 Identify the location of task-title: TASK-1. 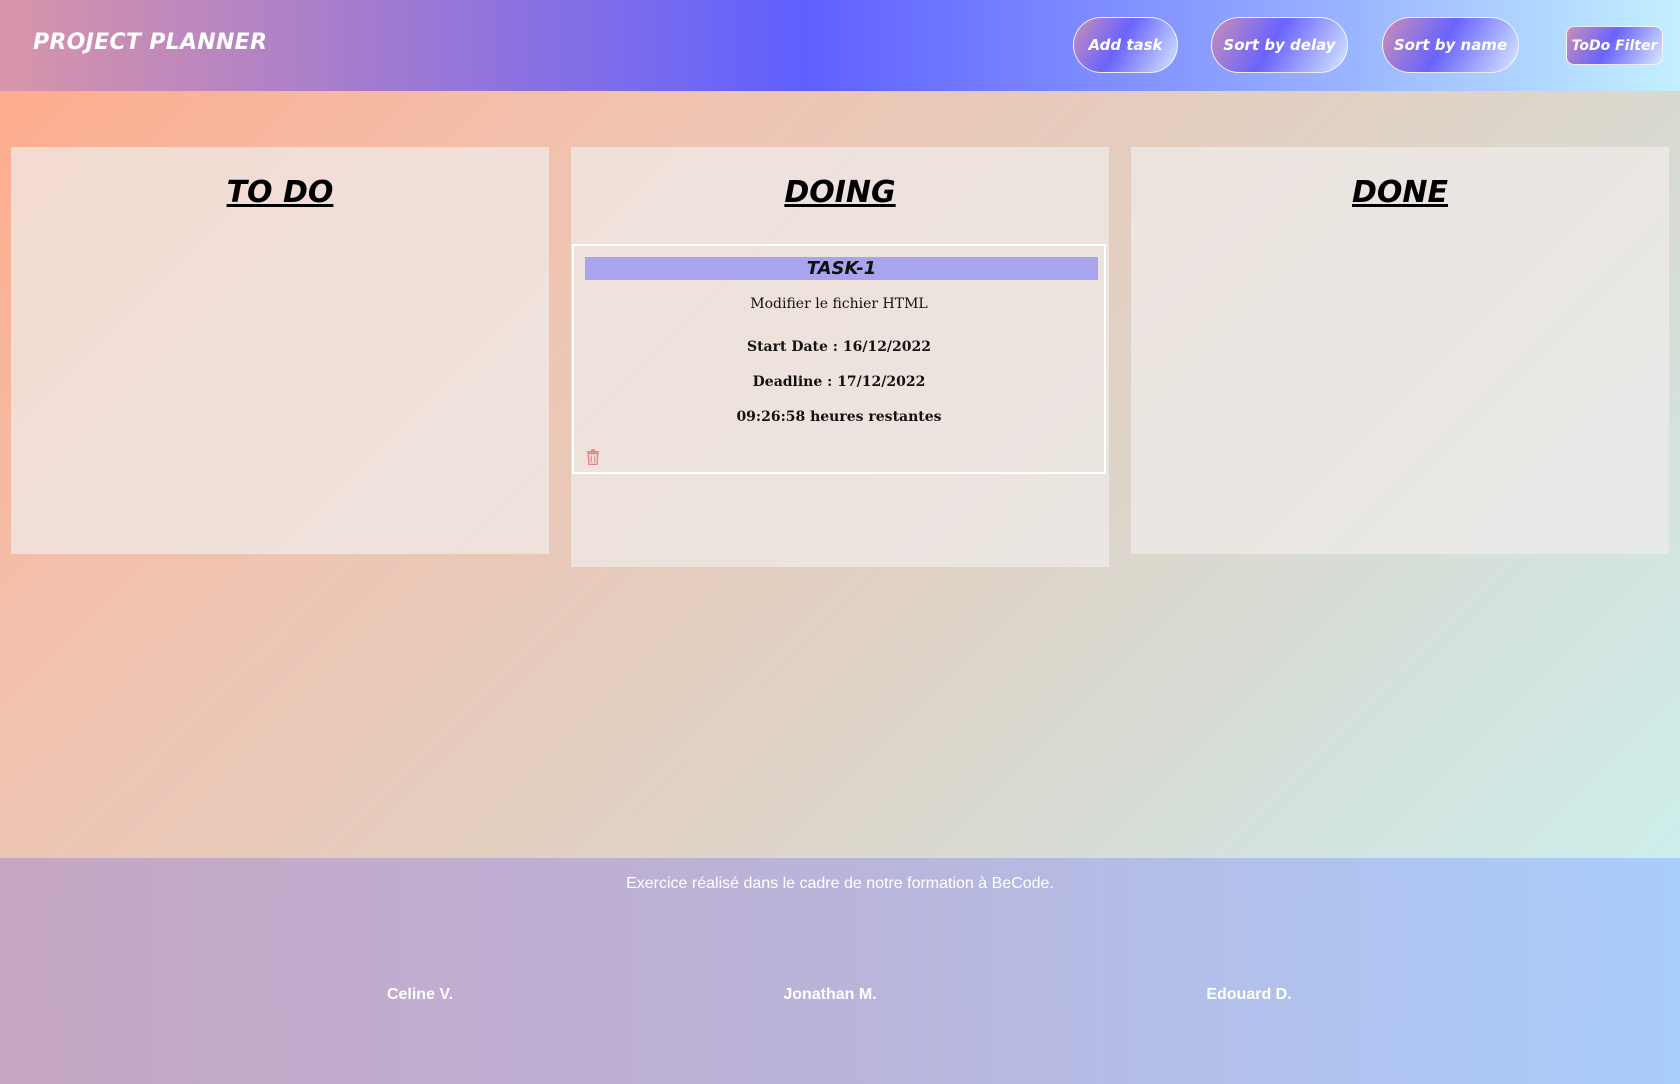
(841, 268).